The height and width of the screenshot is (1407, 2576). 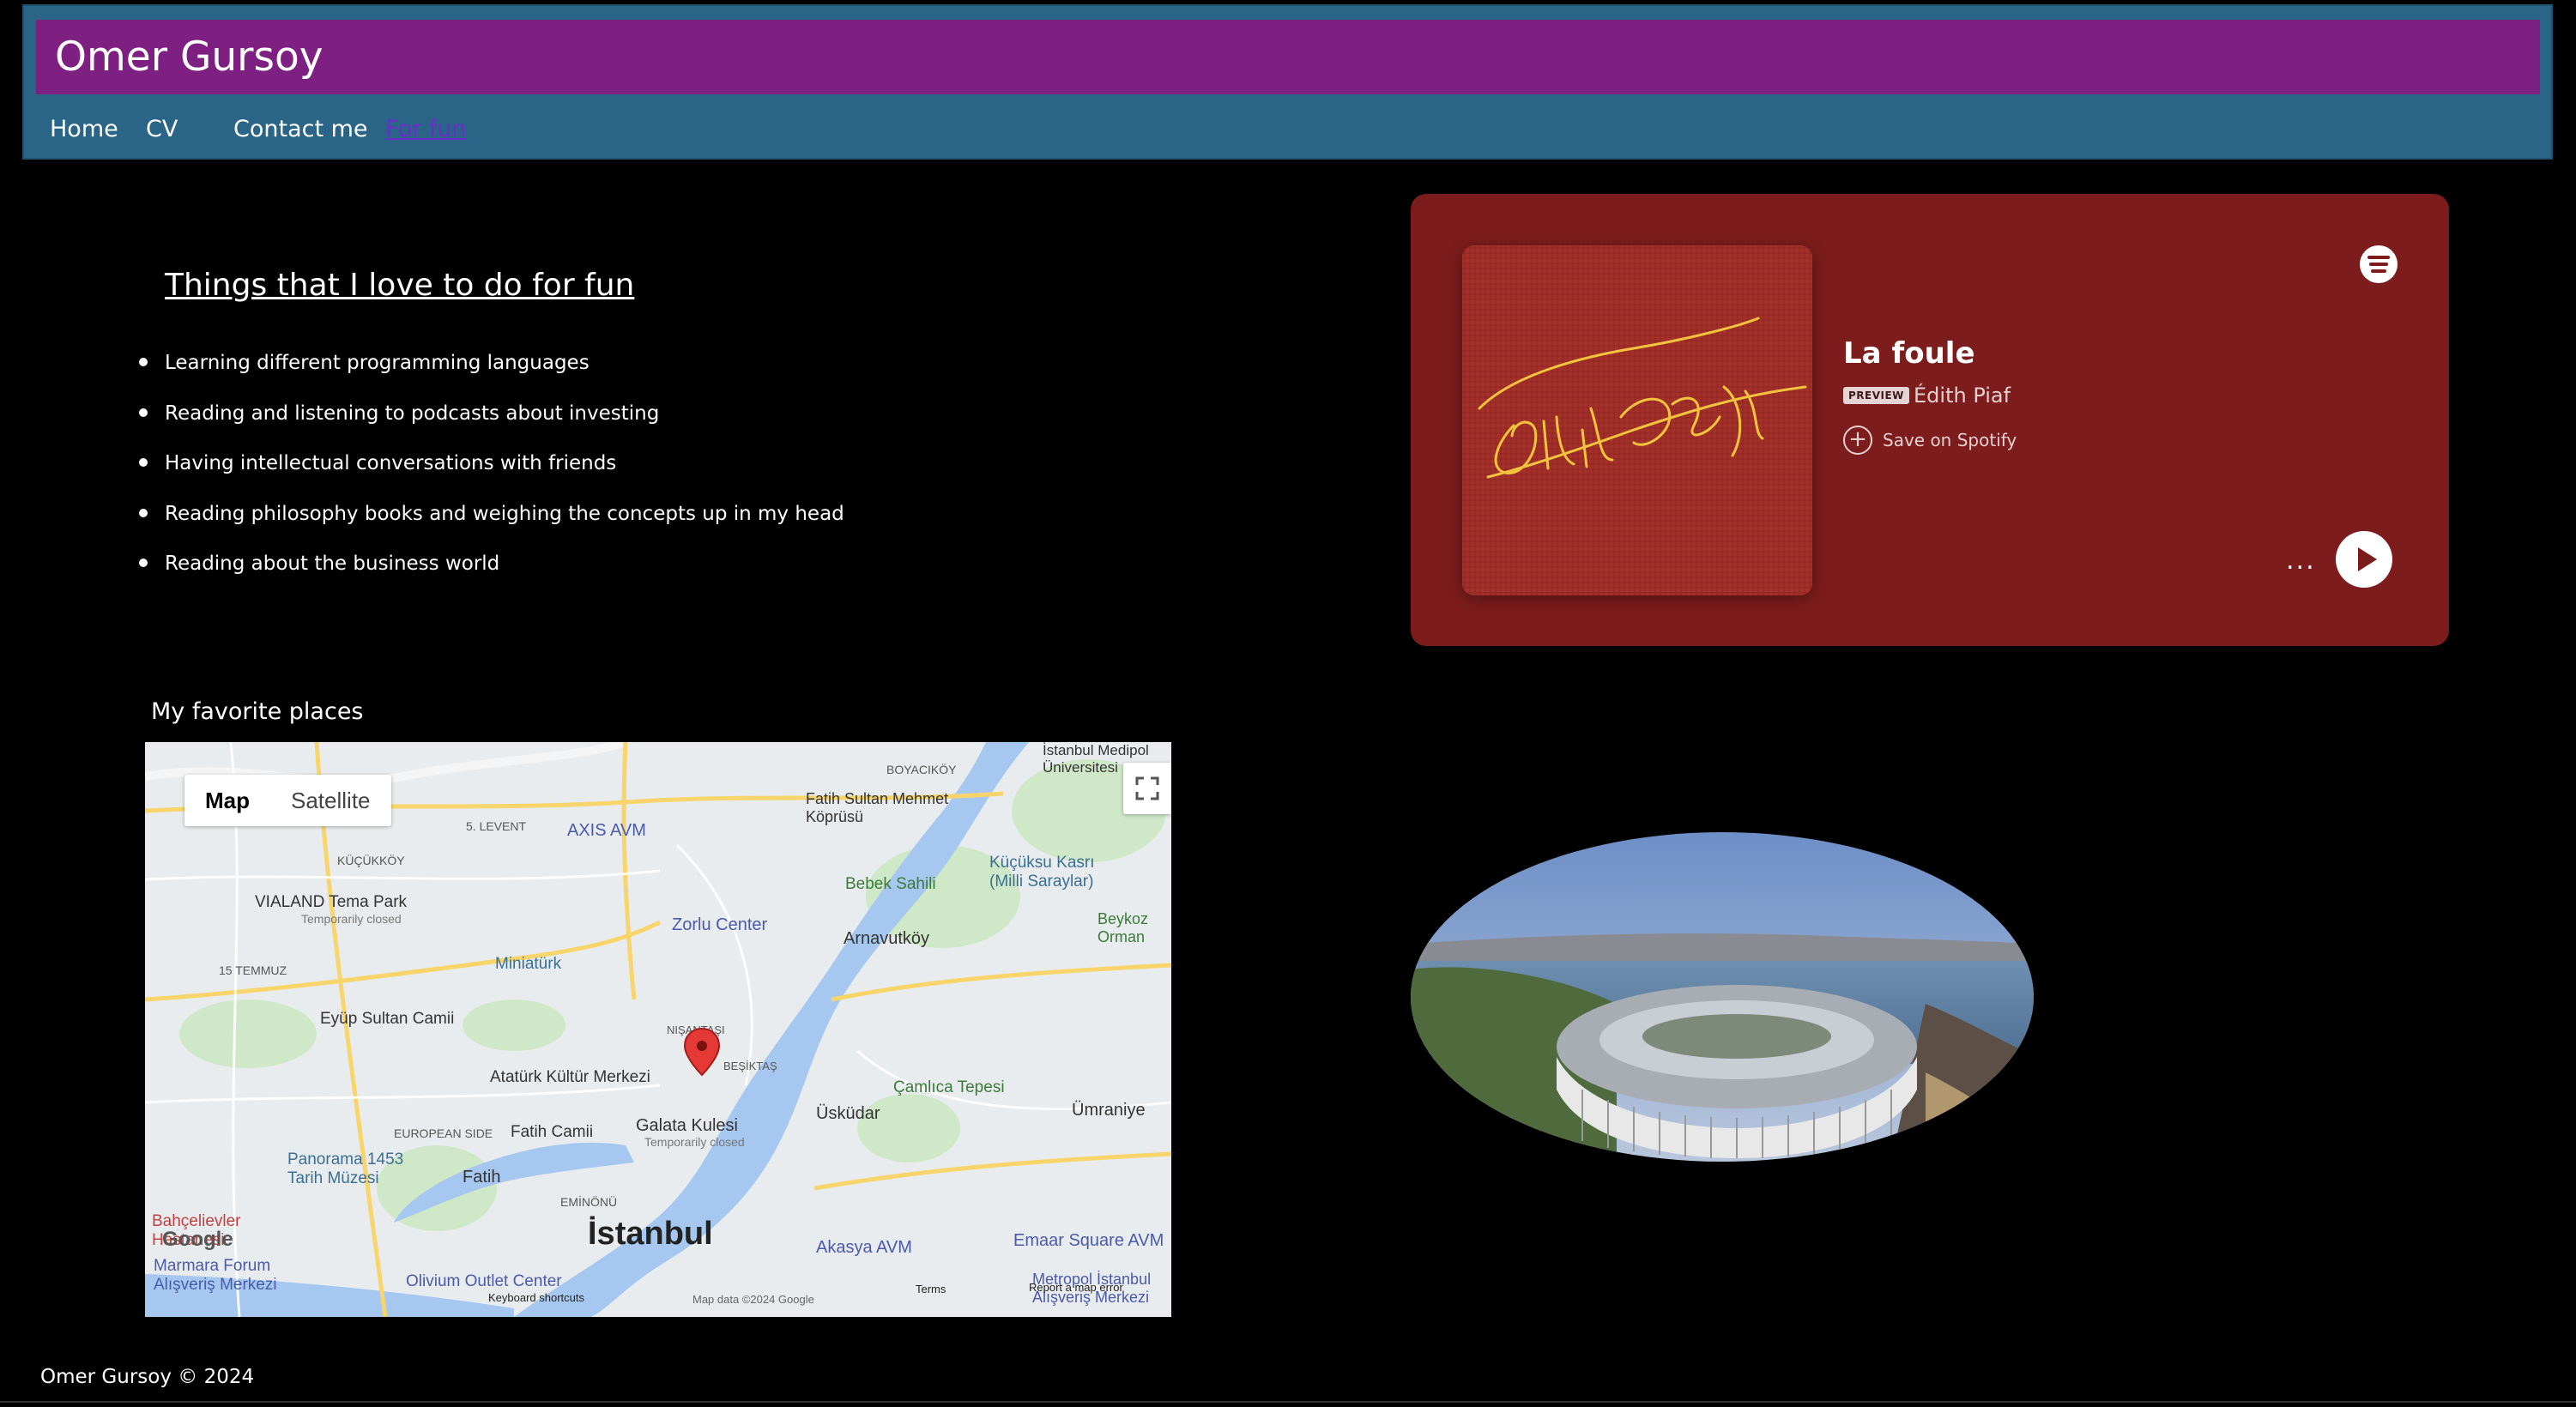 What do you see at coordinates (877, 807) in the screenshot?
I see `map-label-fsm-bridge: Fatih Sultan Mehmet Köprüsü` at bounding box center [877, 807].